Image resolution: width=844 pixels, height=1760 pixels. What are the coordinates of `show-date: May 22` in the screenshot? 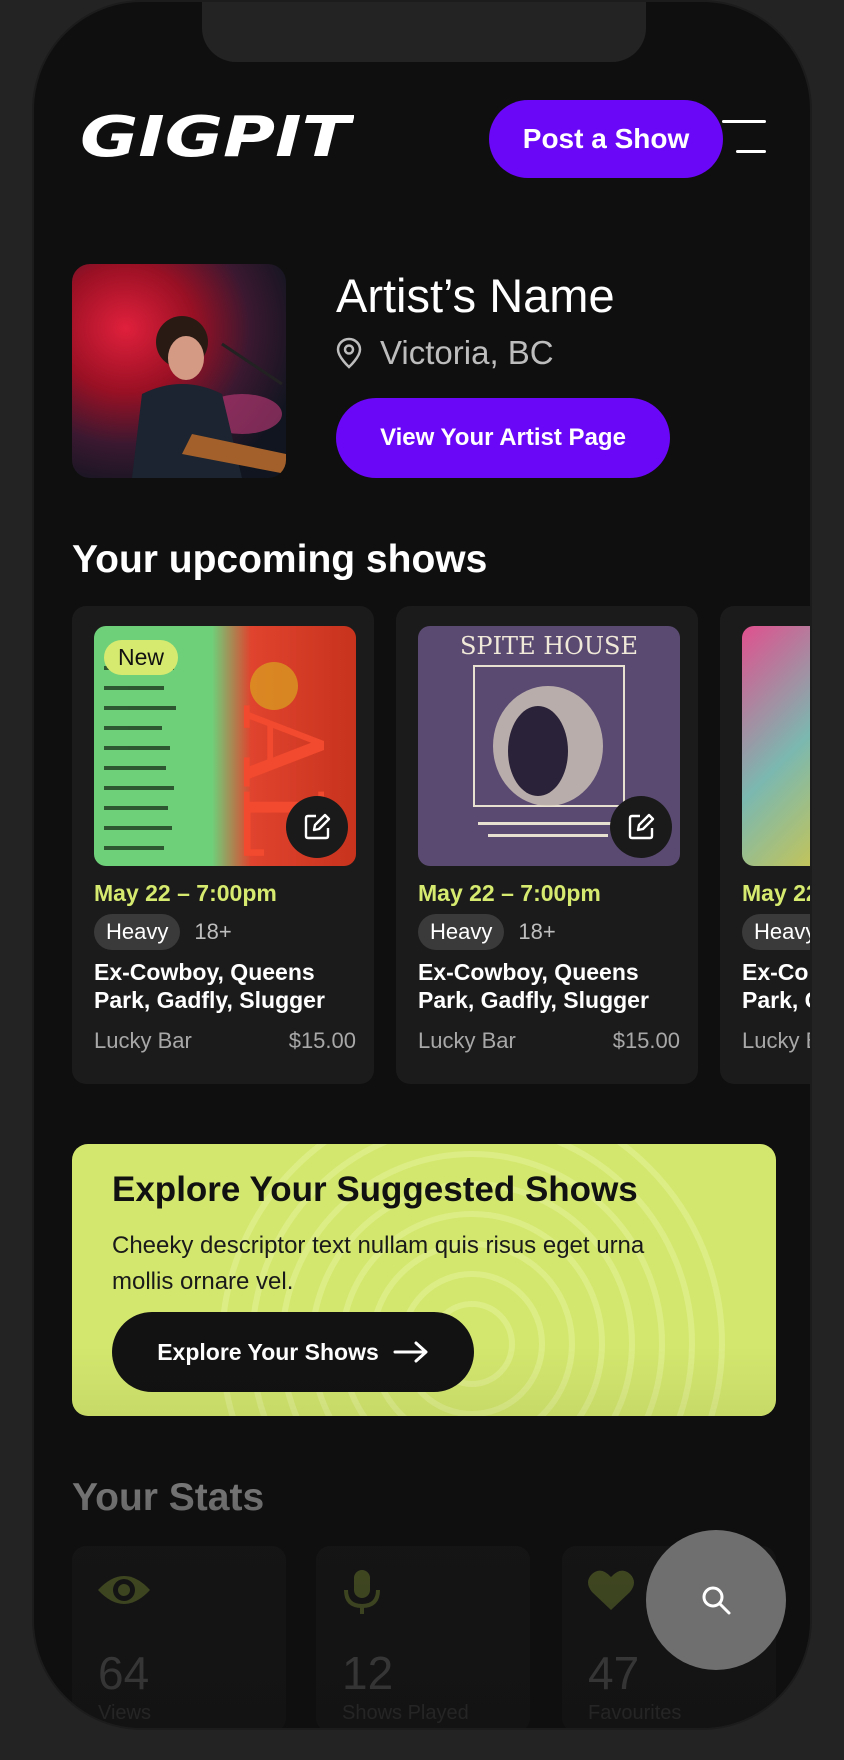 It's located at (776, 893).